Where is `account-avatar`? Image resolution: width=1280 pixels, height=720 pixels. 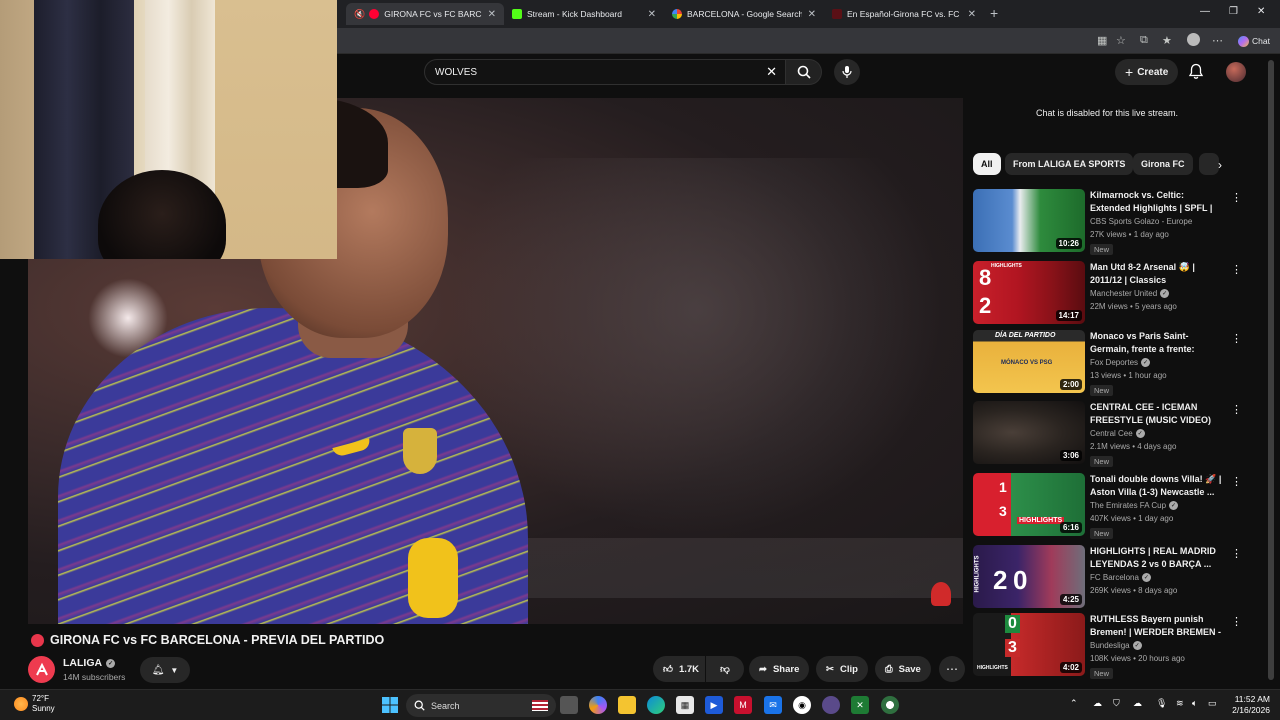 account-avatar is located at coordinates (1236, 72).